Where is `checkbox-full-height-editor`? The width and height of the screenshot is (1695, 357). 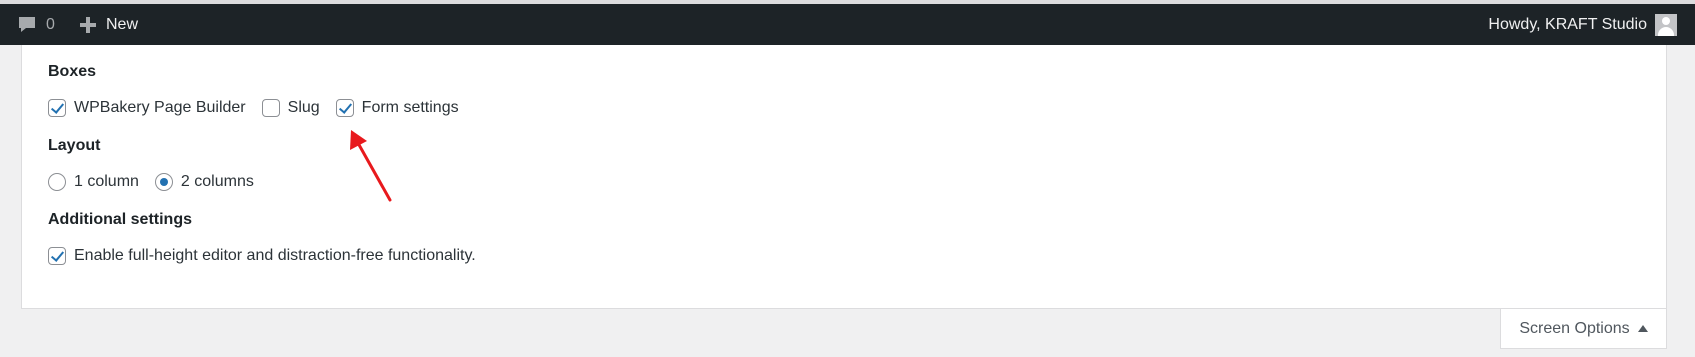 checkbox-full-height-editor is located at coordinates (57, 256).